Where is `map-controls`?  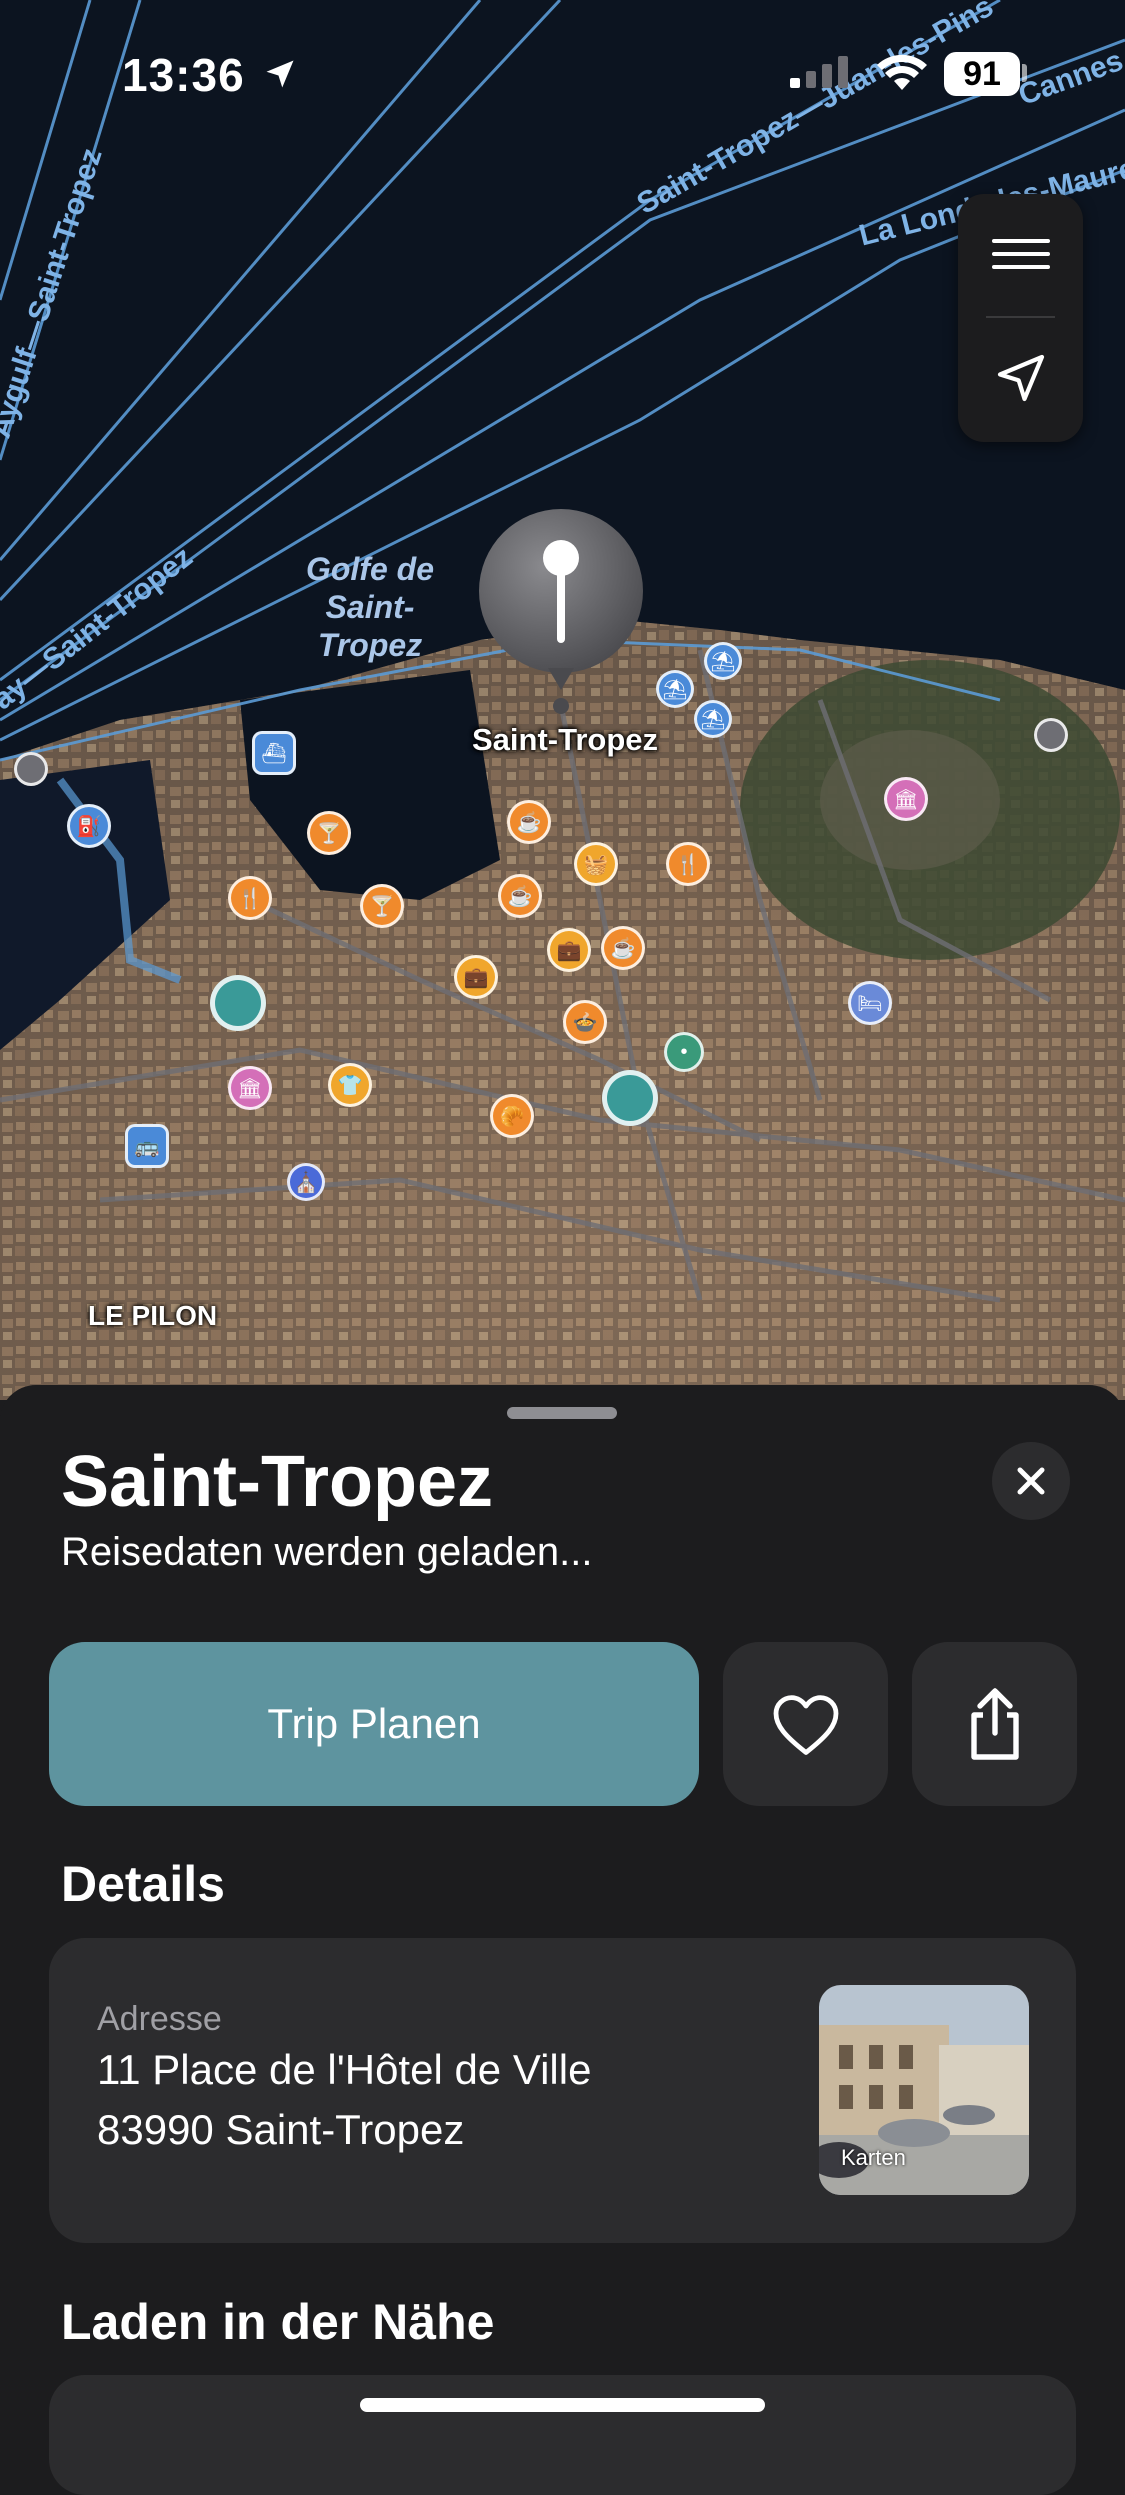 map-controls is located at coordinates (1020, 318).